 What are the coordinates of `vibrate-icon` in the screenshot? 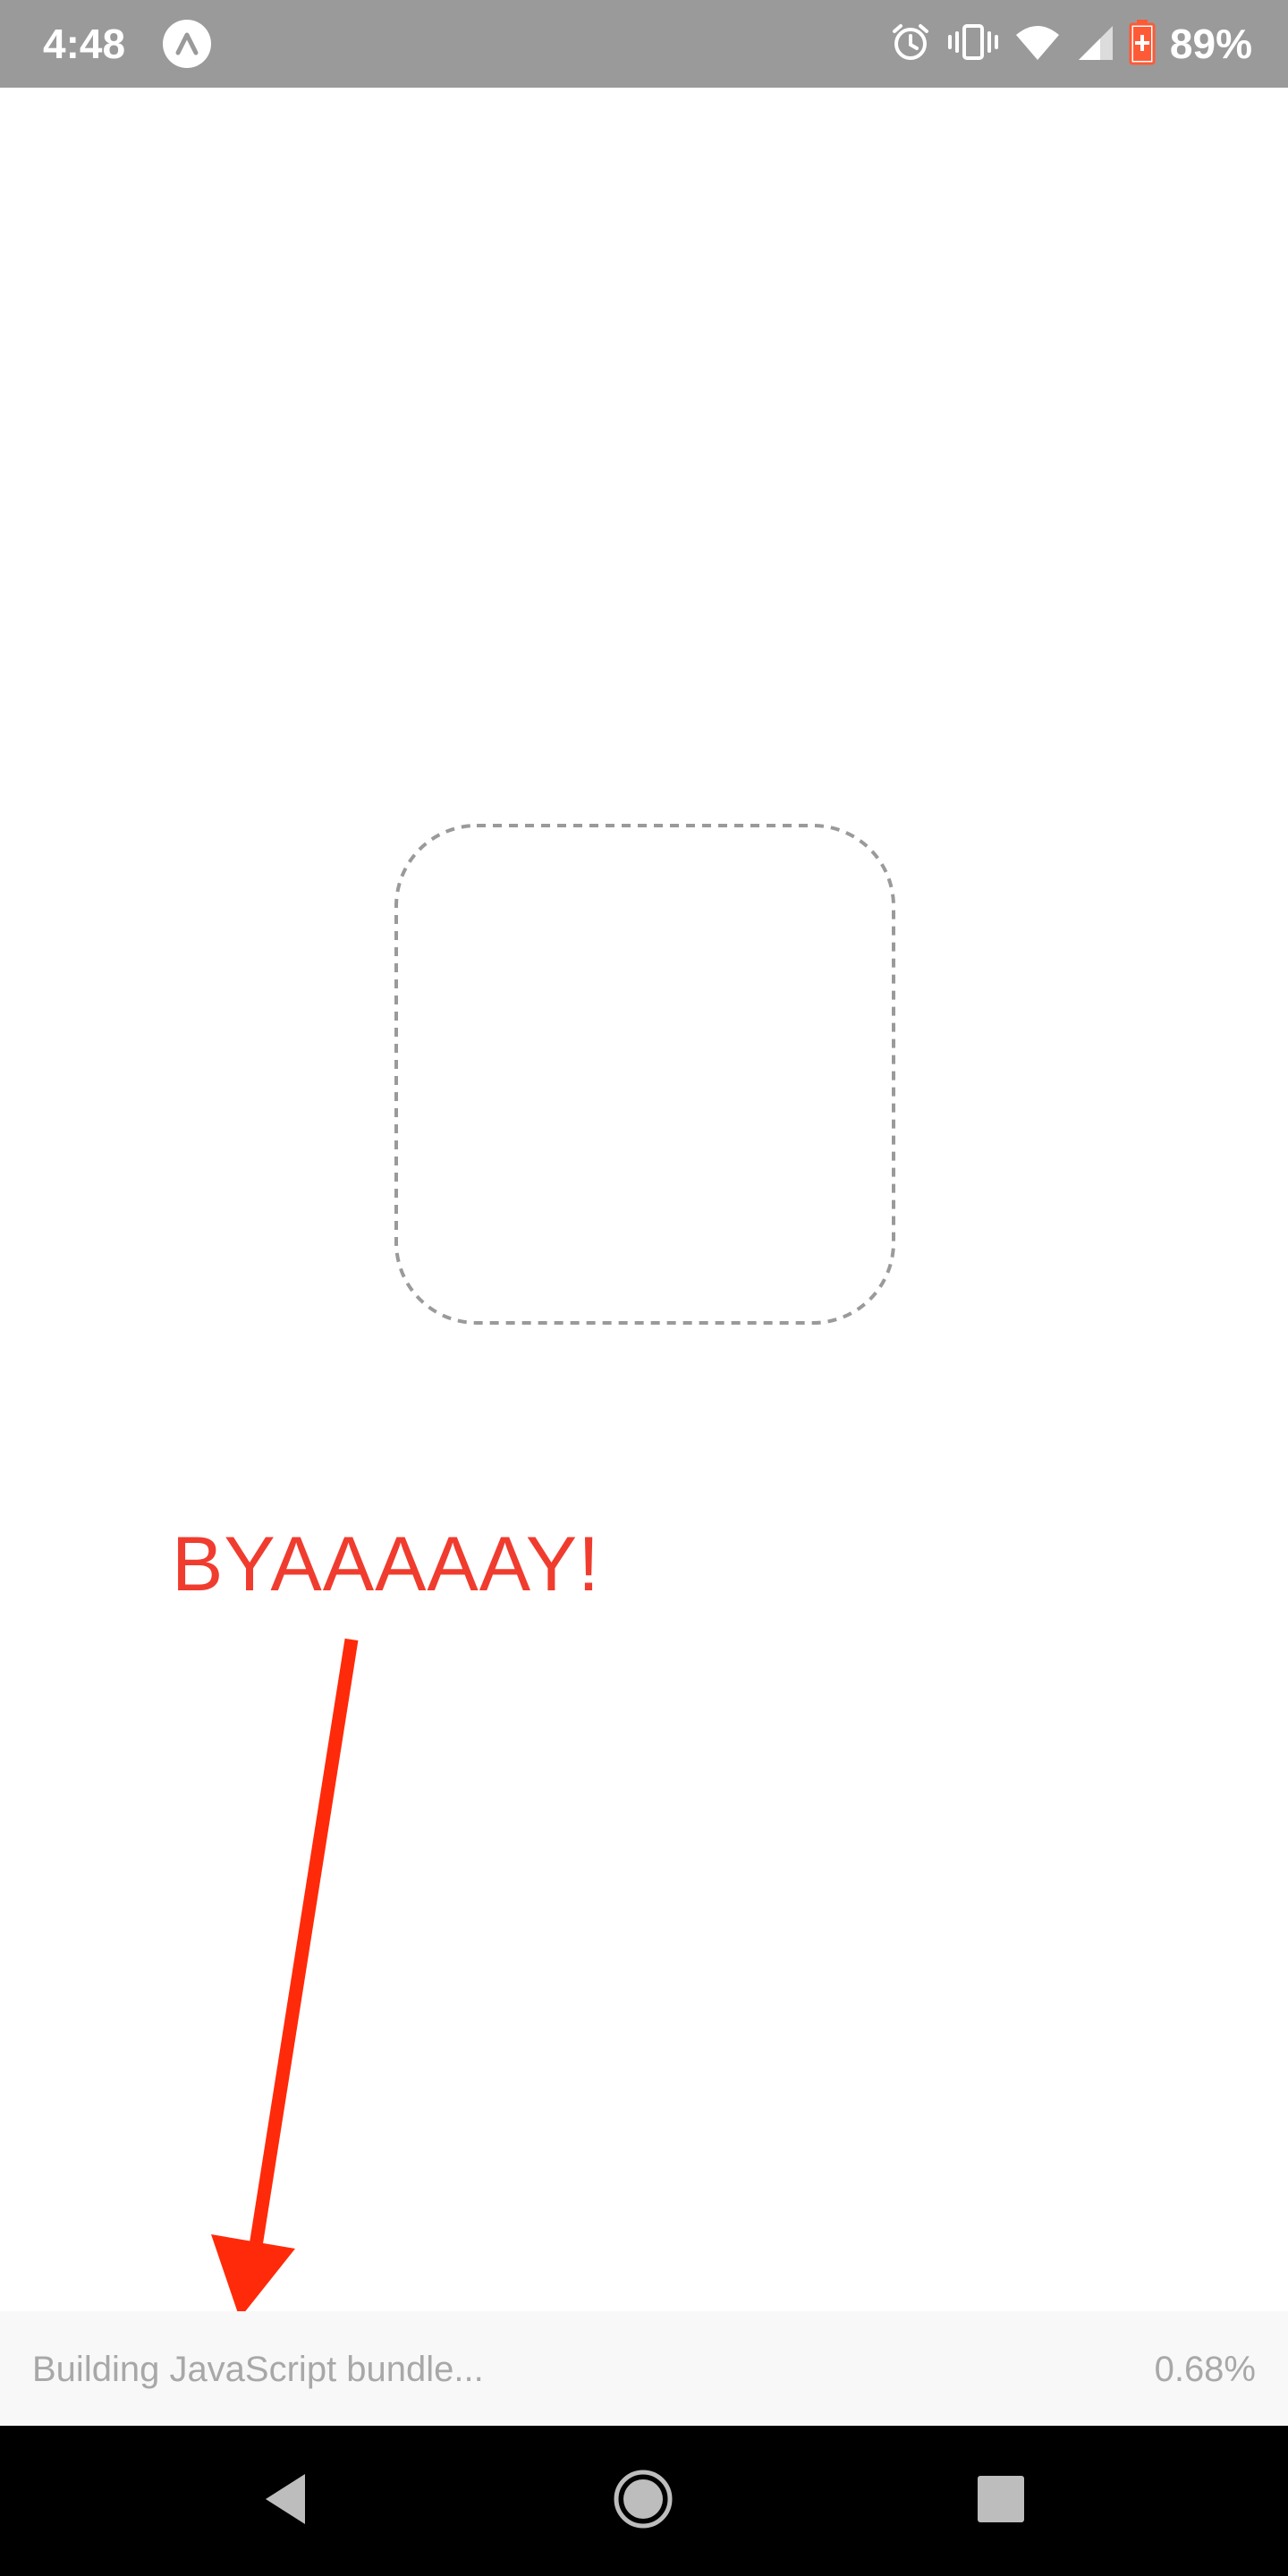 It's located at (973, 44).